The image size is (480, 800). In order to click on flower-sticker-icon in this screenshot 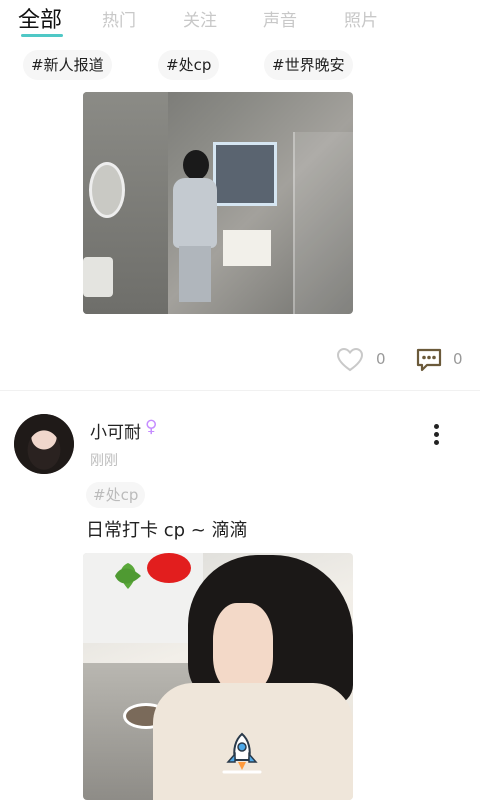, I will do `click(169, 568)`.